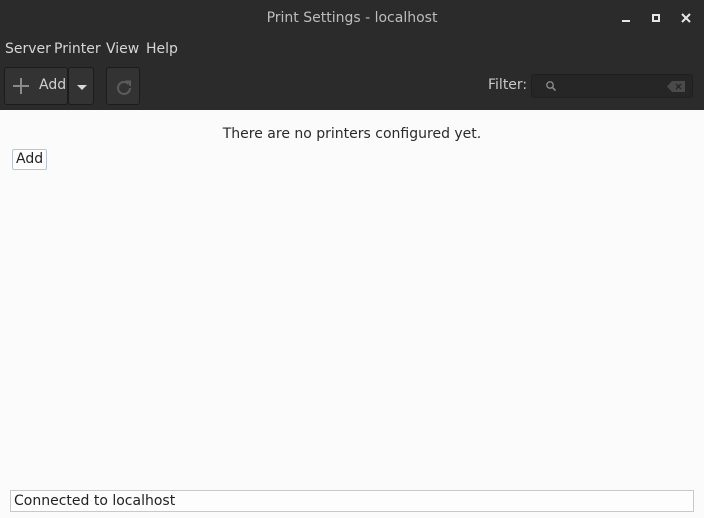 Image resolution: width=704 pixels, height=518 pixels. I want to click on filter-input, so click(612, 86).